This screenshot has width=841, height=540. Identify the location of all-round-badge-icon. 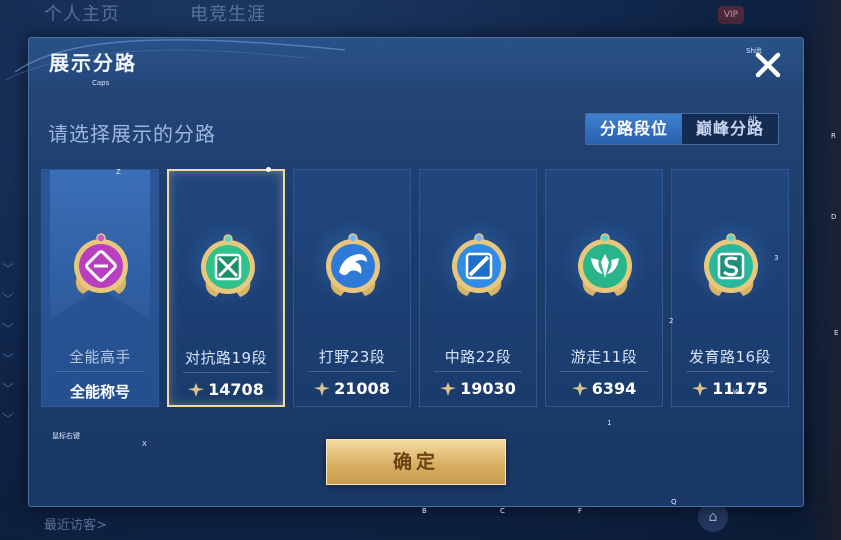
(101, 263).